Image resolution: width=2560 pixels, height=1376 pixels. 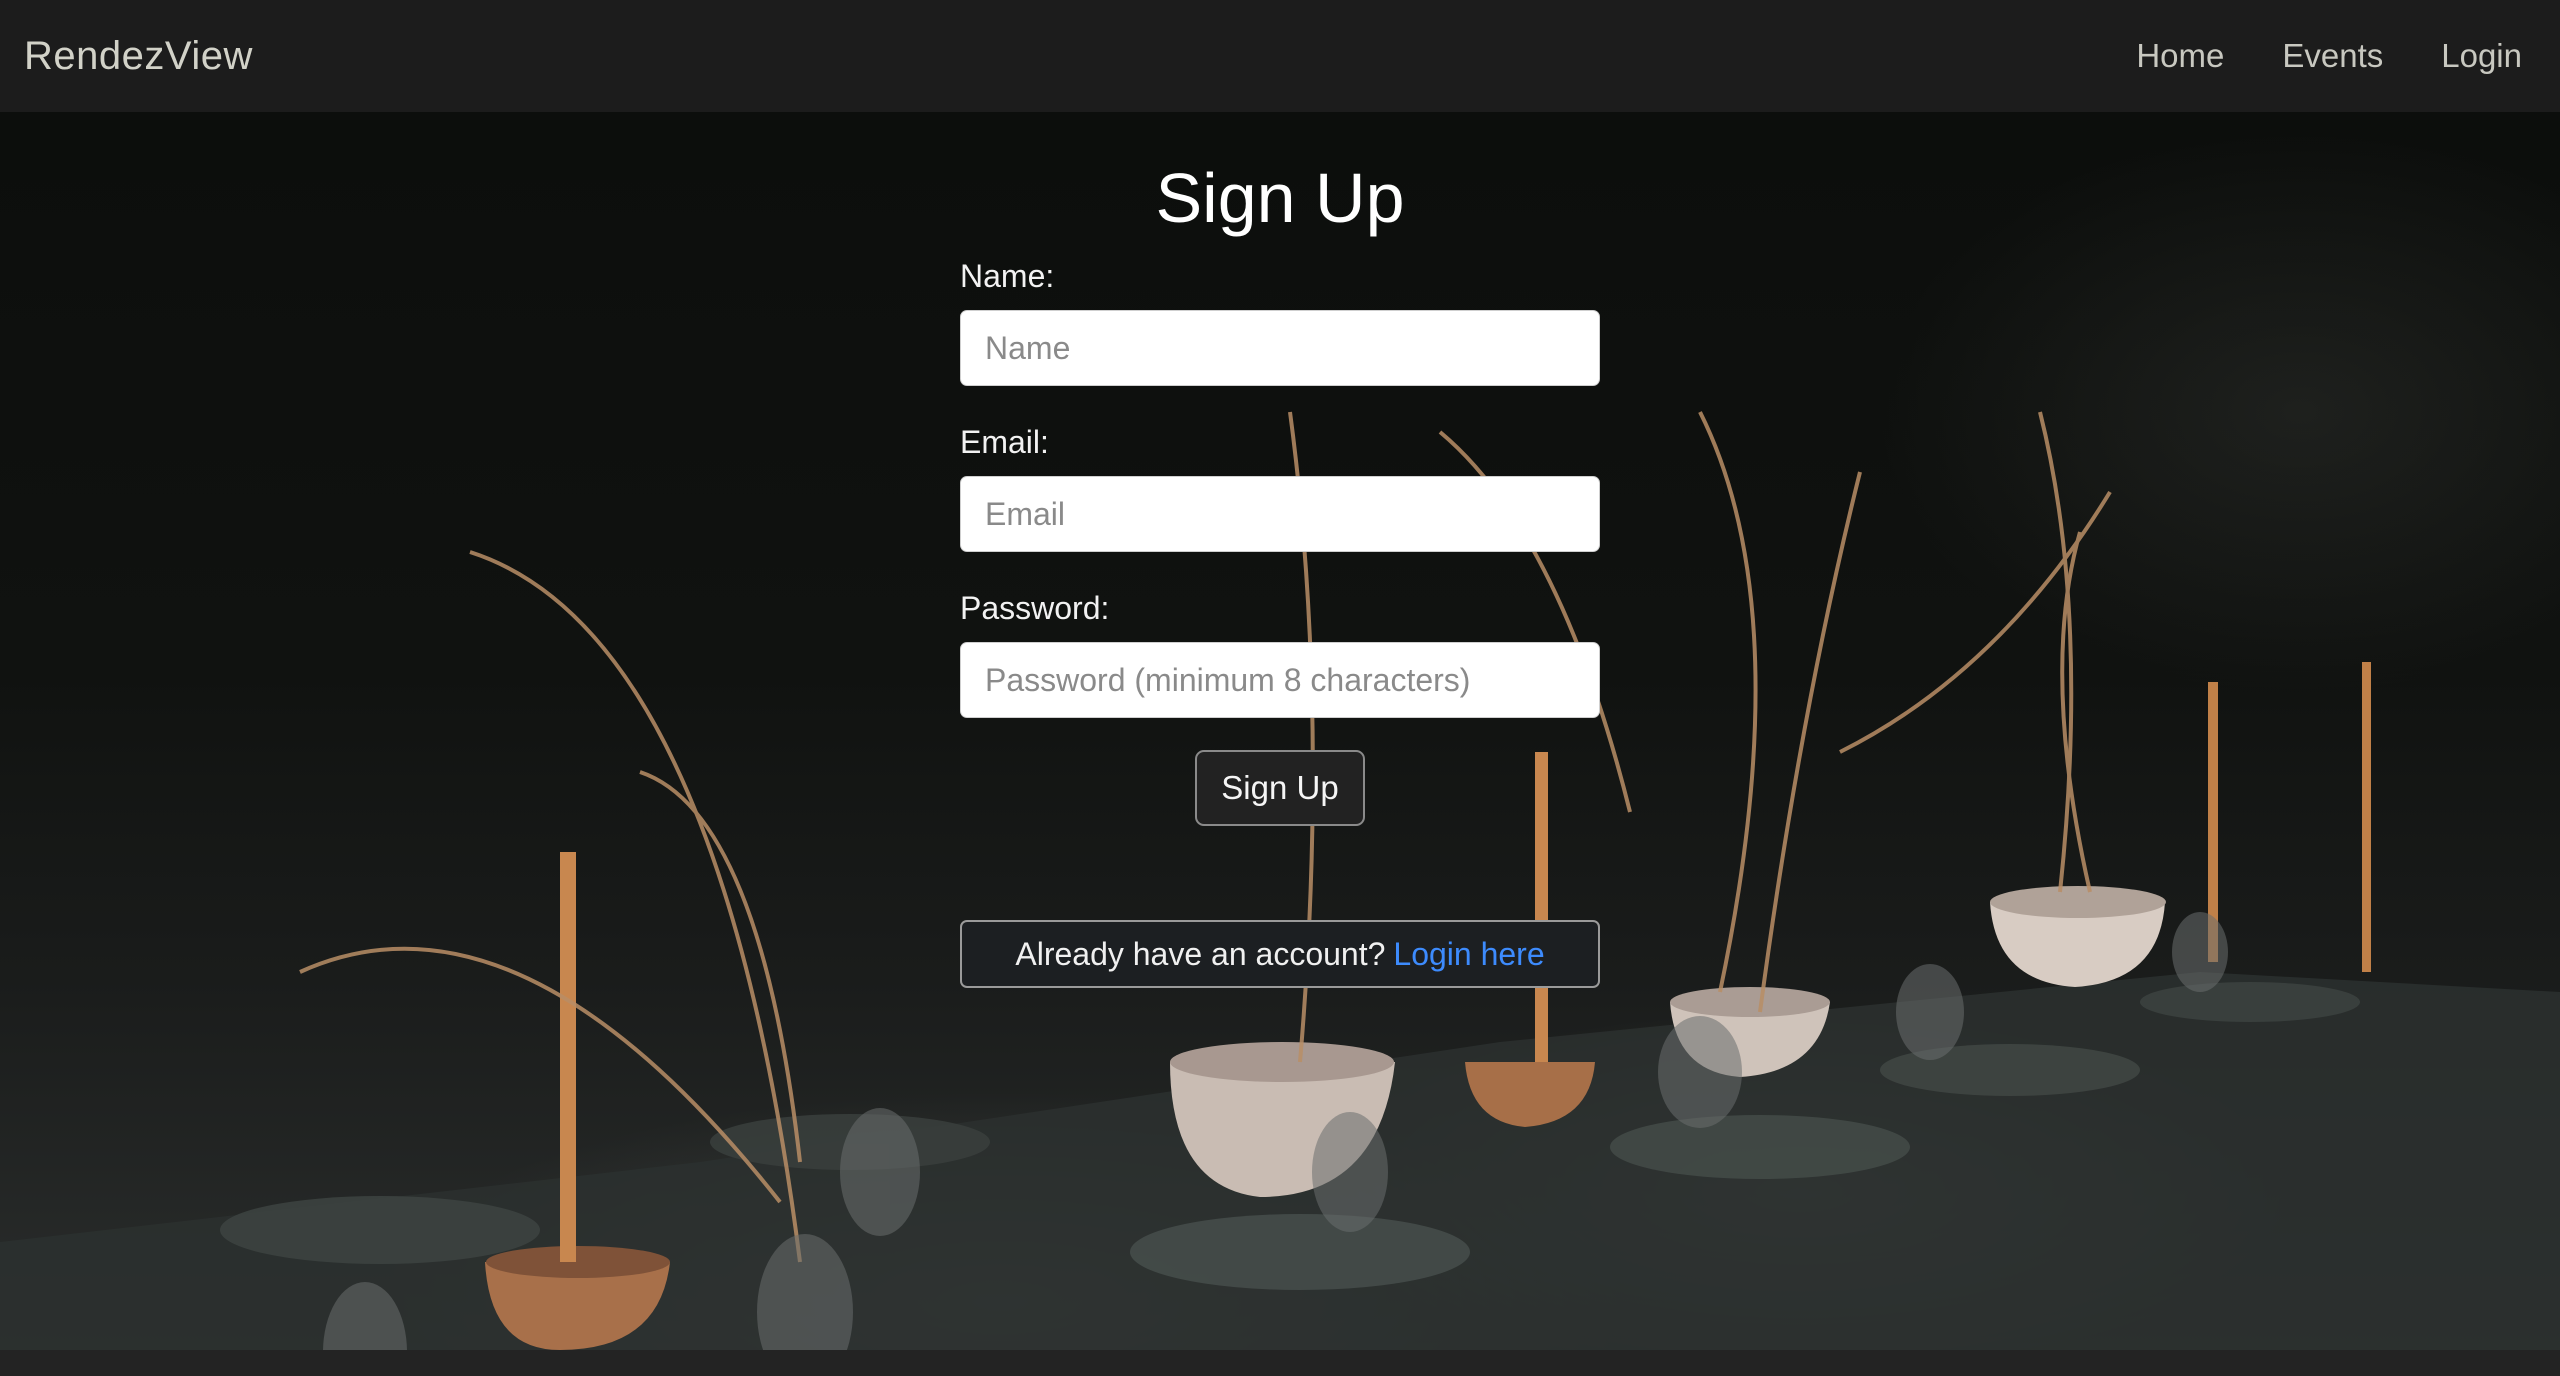 I want to click on password-input, so click(x=1280, y=680).